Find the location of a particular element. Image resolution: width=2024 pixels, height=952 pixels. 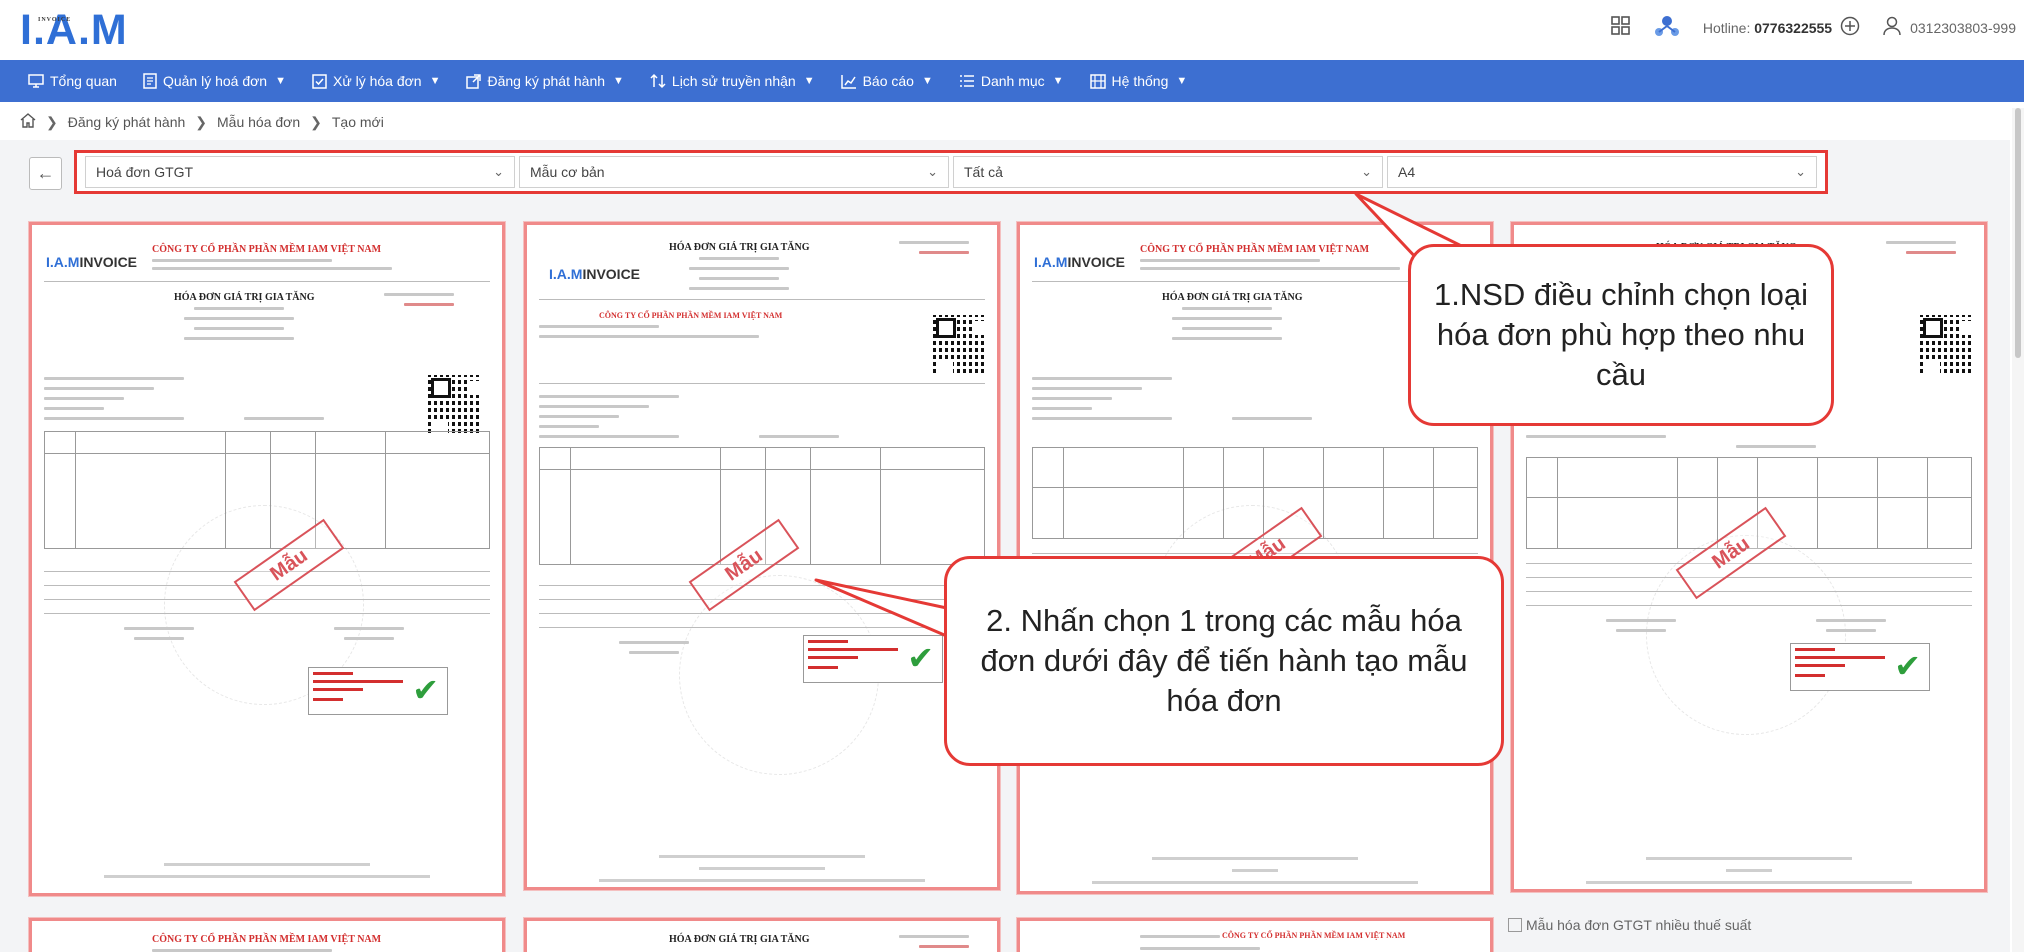

hotline: Hotline: 0776322555 is located at coordinates (1767, 28).